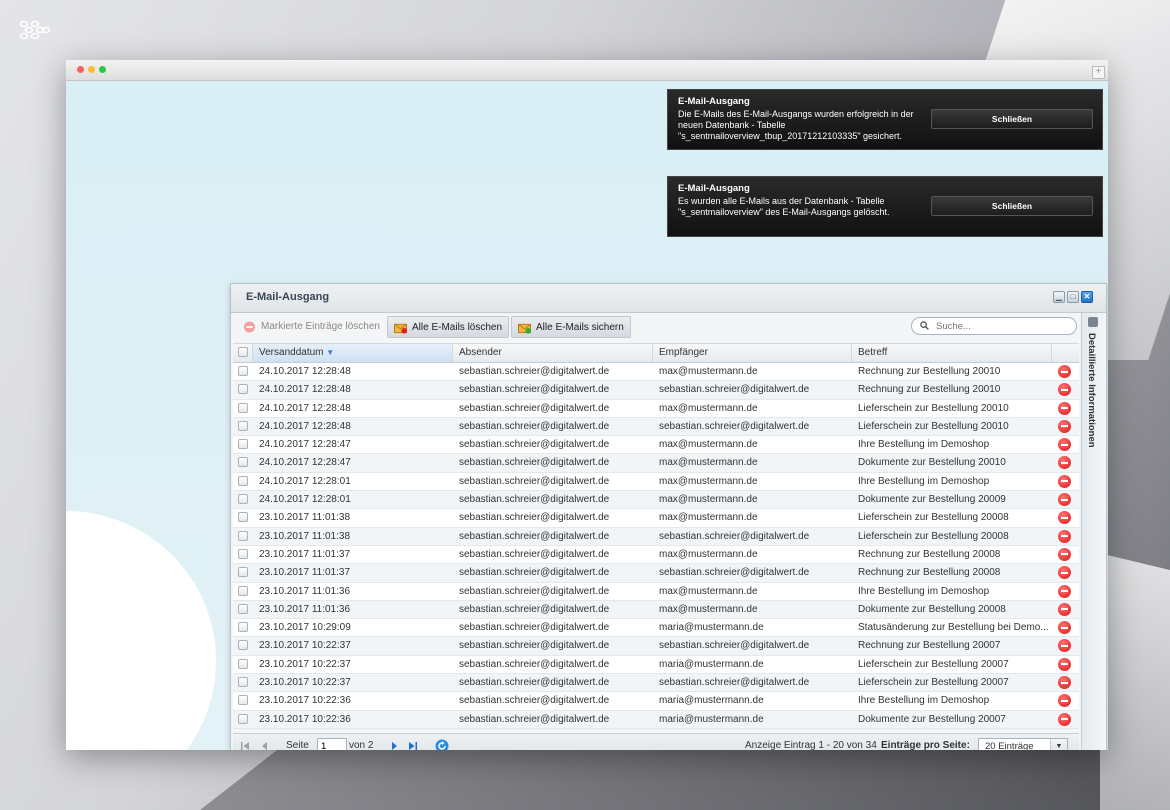 The width and height of the screenshot is (1170, 810). I want to click on delete-selected-button: Markierte Einträge löschen, so click(311, 327).